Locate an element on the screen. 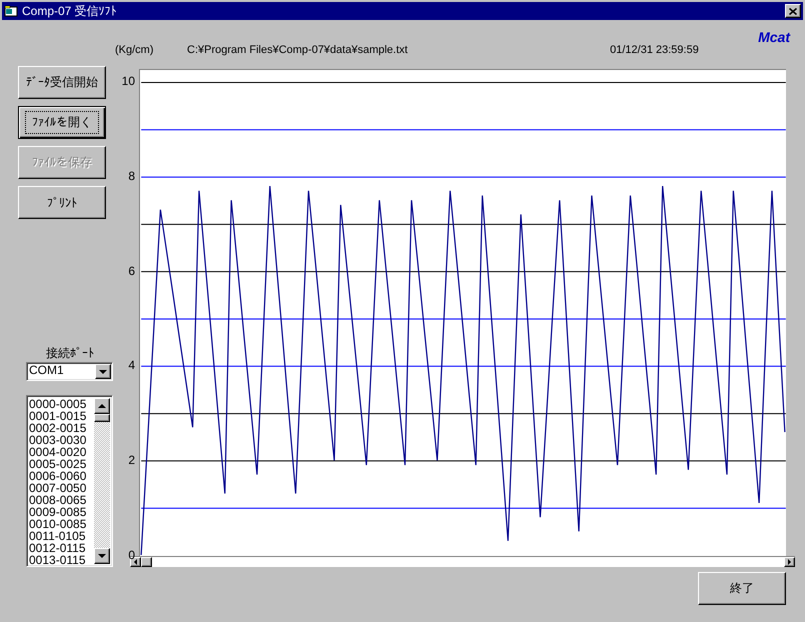 The image size is (805, 622). data-listbox: 0000-0005 0001-0015 0002-0015 0003-0030 0004-0020 0005-0025 0006-0060 0007-0050 0008-0065 0009-0085 0010-0085 0011-0105 0012-0115 0013-0115 is located at coordinates (69, 481).